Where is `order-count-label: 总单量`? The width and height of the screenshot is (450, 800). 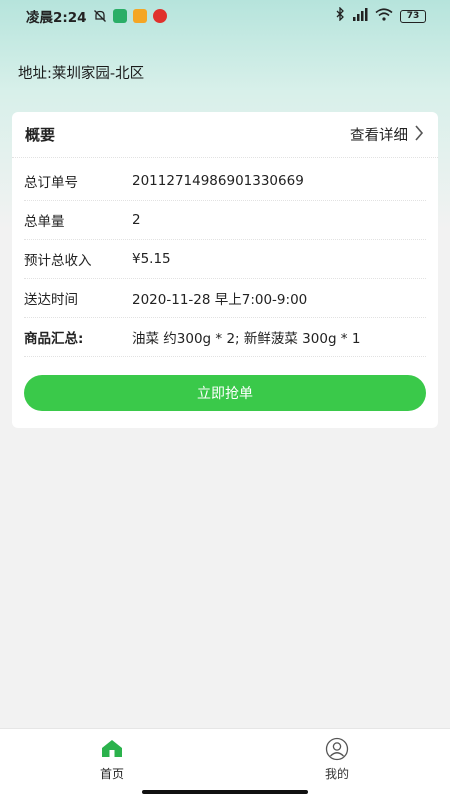
order-count-label: 总单量 is located at coordinates (44, 222).